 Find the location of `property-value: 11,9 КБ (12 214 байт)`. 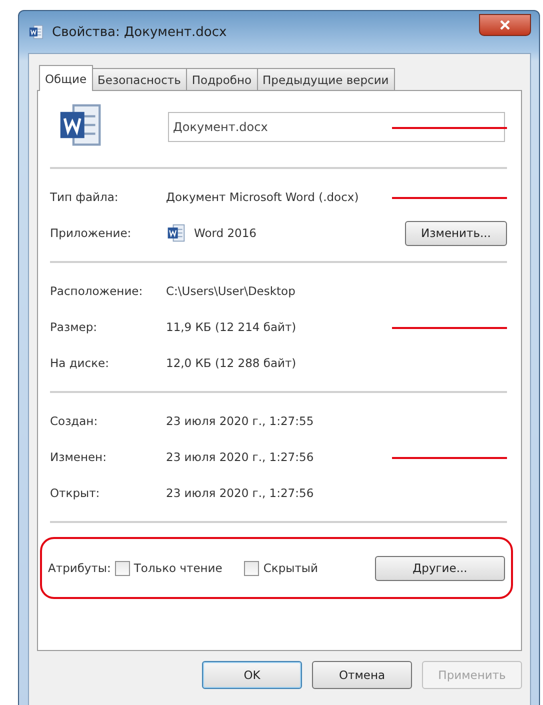

property-value: 11,9 КБ (12 214 байт) is located at coordinates (231, 327).